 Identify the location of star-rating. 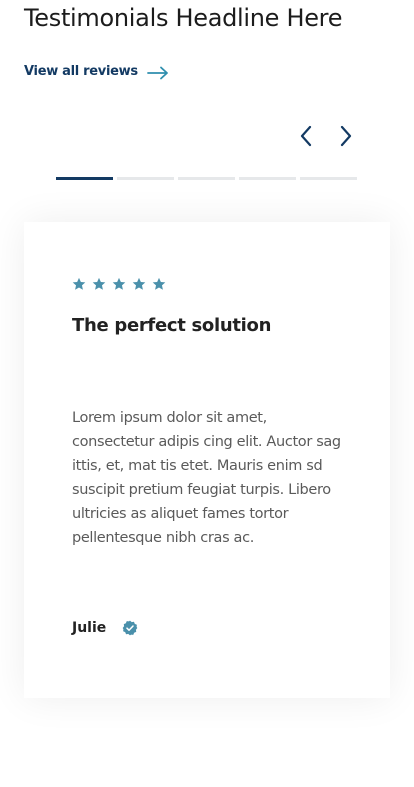
(119, 284).